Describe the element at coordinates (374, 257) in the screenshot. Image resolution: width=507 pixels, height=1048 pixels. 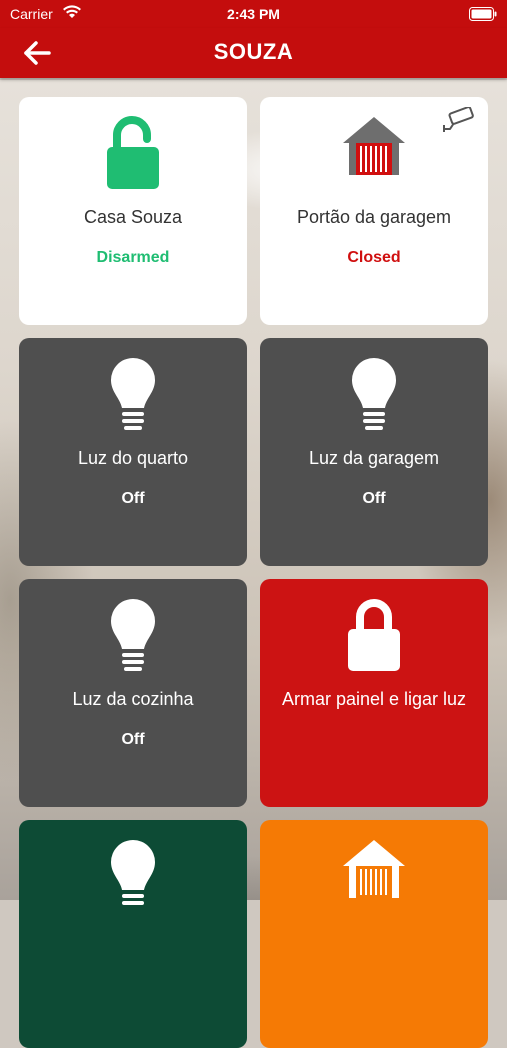
I see `status-label: Closed` at that location.